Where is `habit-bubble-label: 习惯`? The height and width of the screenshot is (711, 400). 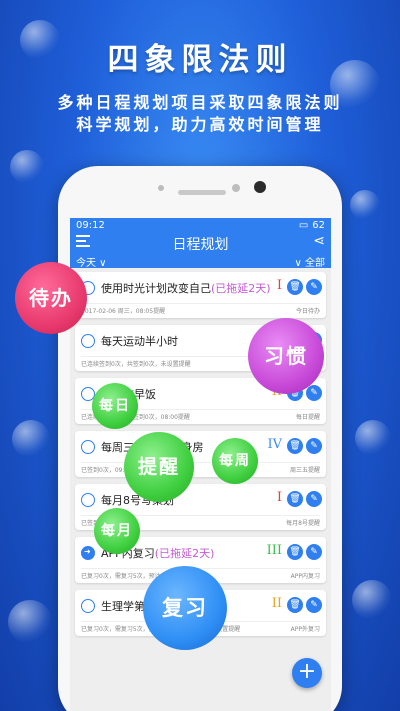
habit-bubble-label: 习惯 is located at coordinates (286, 356).